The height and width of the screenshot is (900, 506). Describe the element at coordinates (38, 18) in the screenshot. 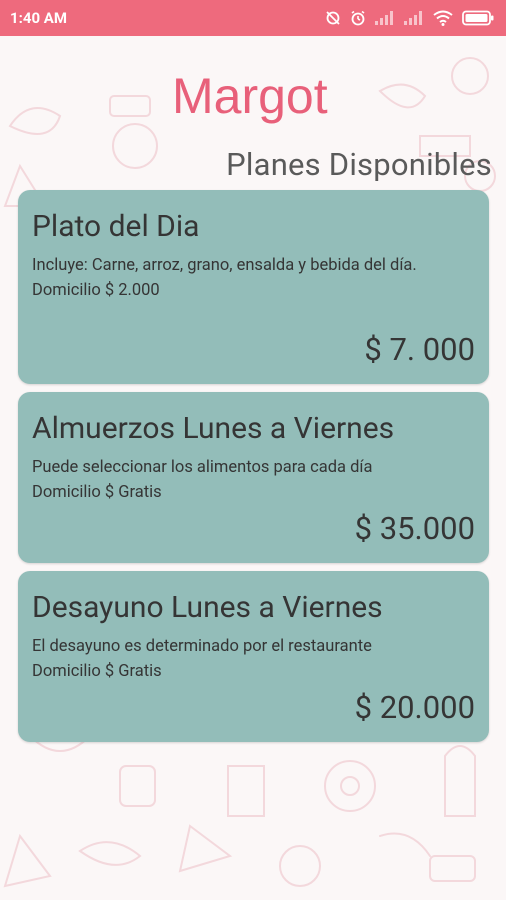

I see `status-time: 1:40 AM` at that location.